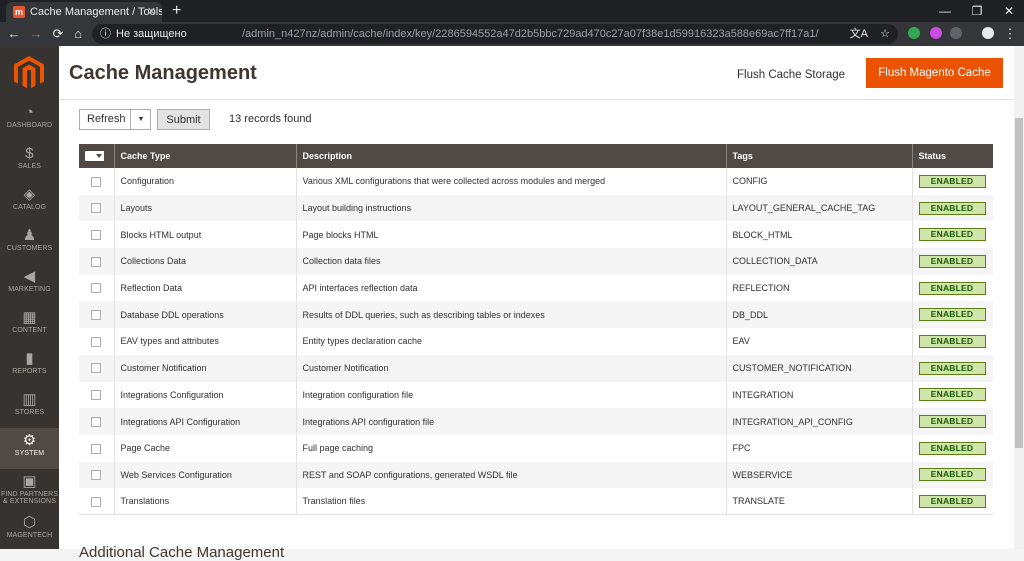 This screenshot has height=561, width=1024. I want to click on magento-logo-icon, so click(29, 73).